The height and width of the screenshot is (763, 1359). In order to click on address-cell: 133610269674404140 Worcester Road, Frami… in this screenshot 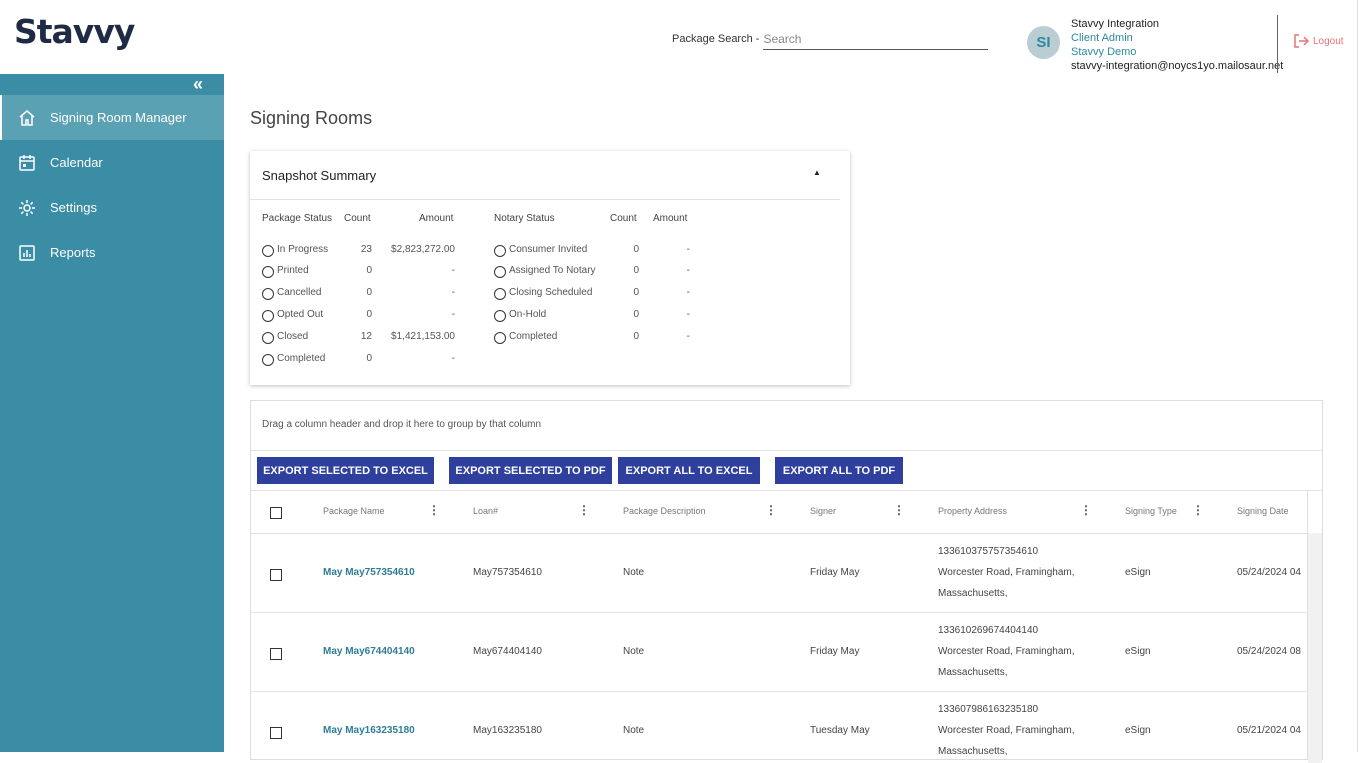, I will do `click(1006, 651)`.